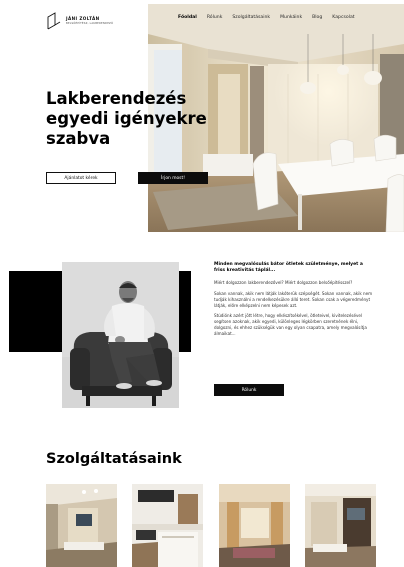  Describe the element at coordinates (81, 178) in the screenshot. I see `request-quote-button: Ajánlatot kérek` at that location.